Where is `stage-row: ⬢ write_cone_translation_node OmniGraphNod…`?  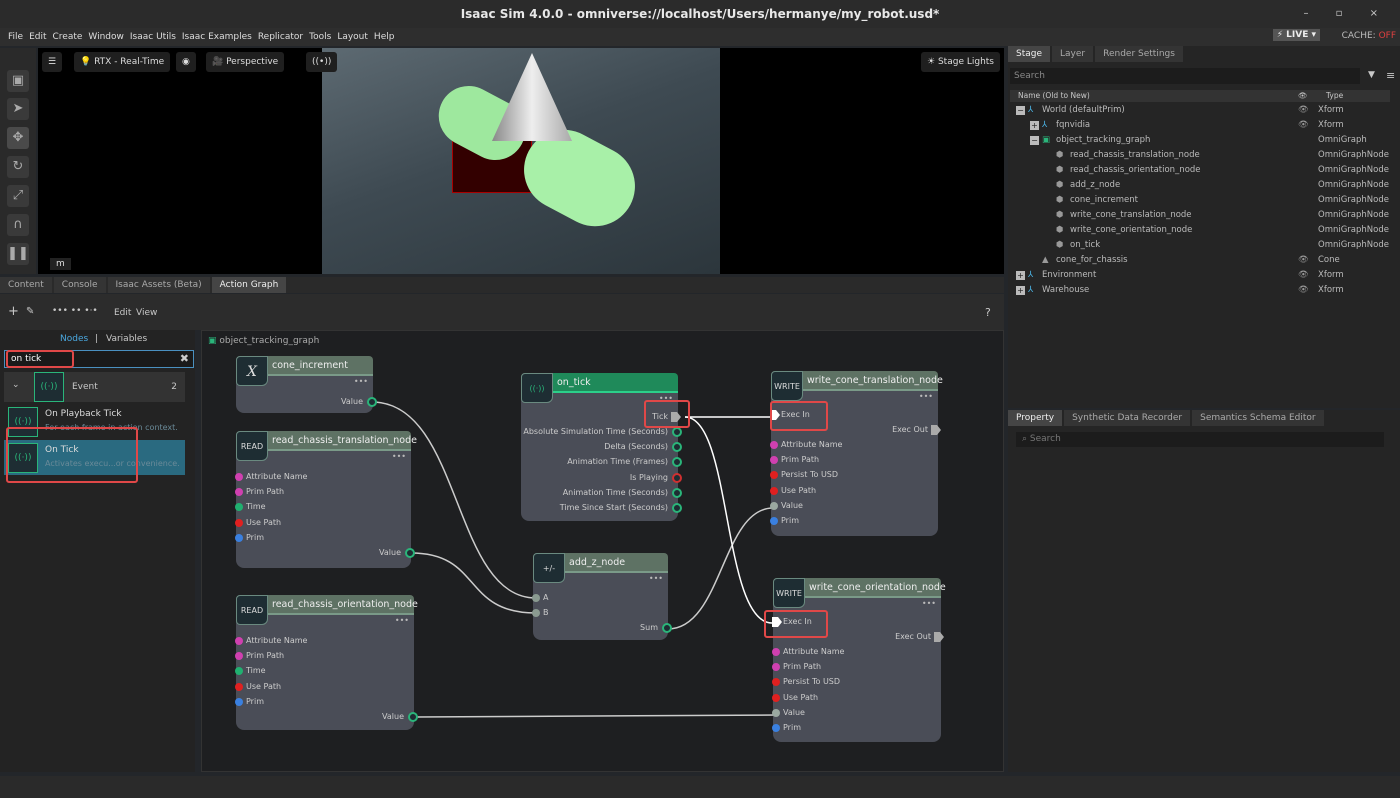
stage-row: ⬢ write_cone_translation_node OmniGraphNod… is located at coordinates (1204, 215).